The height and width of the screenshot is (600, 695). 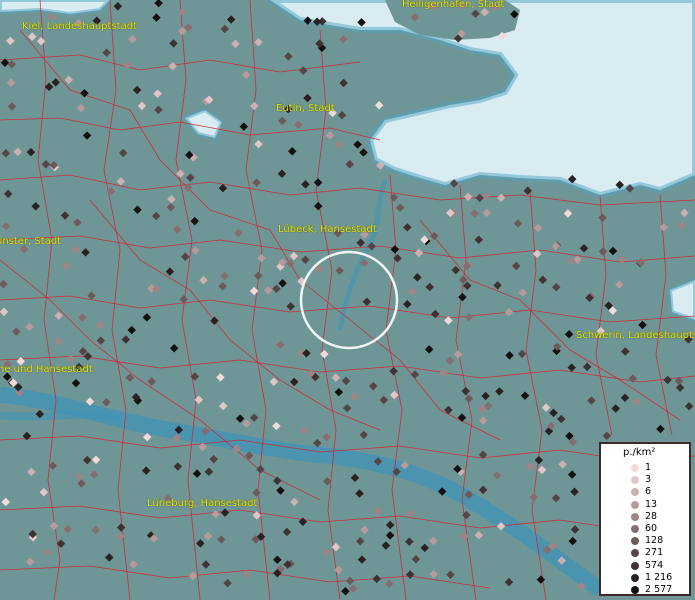 I want to click on legend-label: 1, so click(x=648, y=467).